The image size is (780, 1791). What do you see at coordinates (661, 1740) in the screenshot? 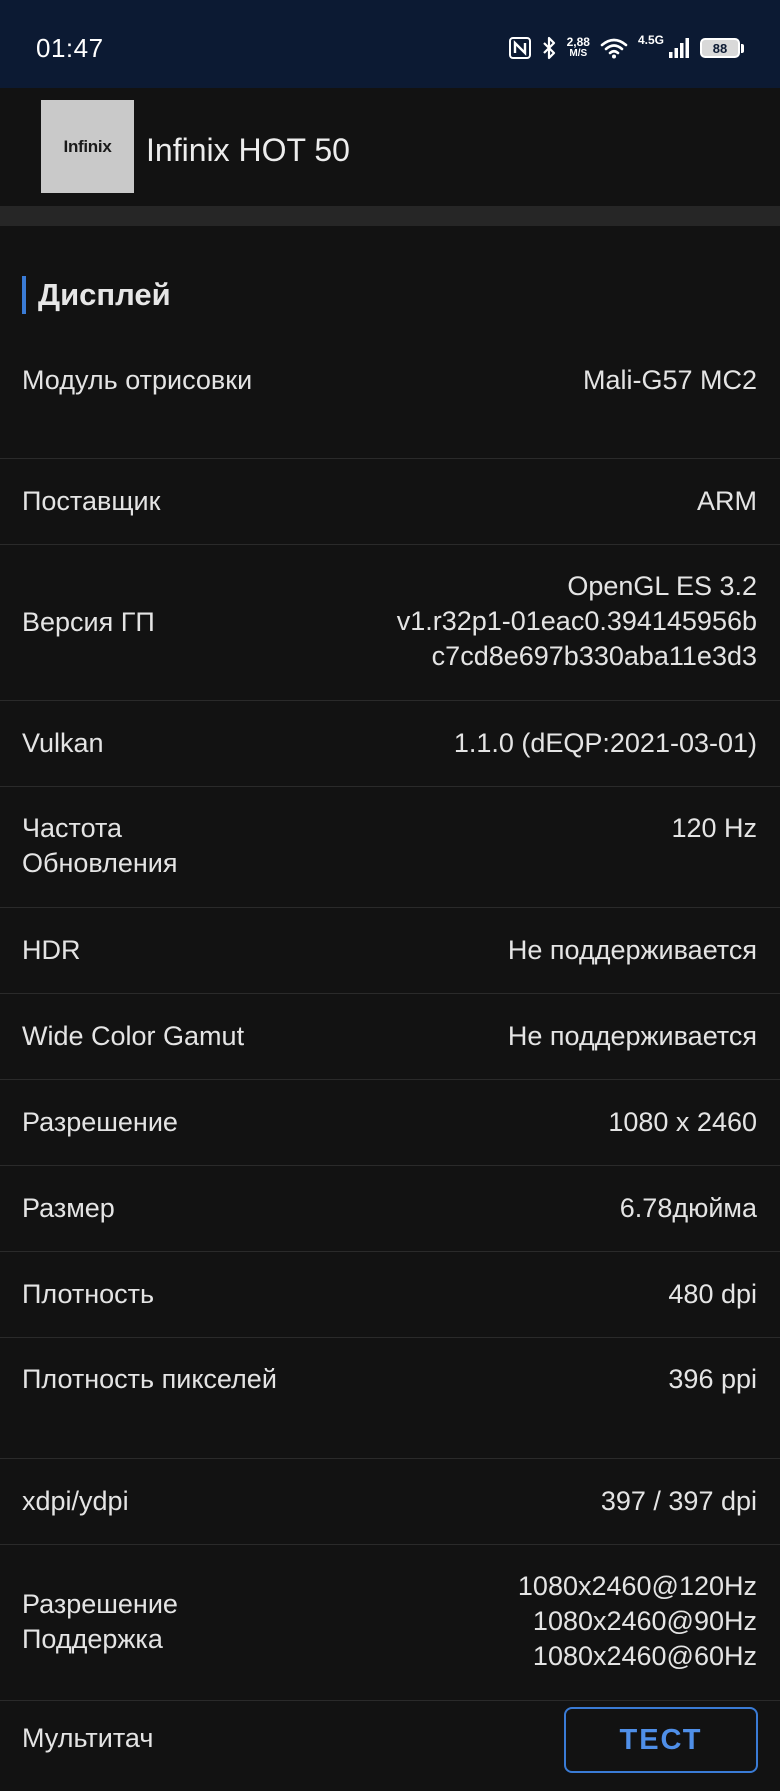
I see `multitouch-test-button: ТЕСТ` at bounding box center [661, 1740].